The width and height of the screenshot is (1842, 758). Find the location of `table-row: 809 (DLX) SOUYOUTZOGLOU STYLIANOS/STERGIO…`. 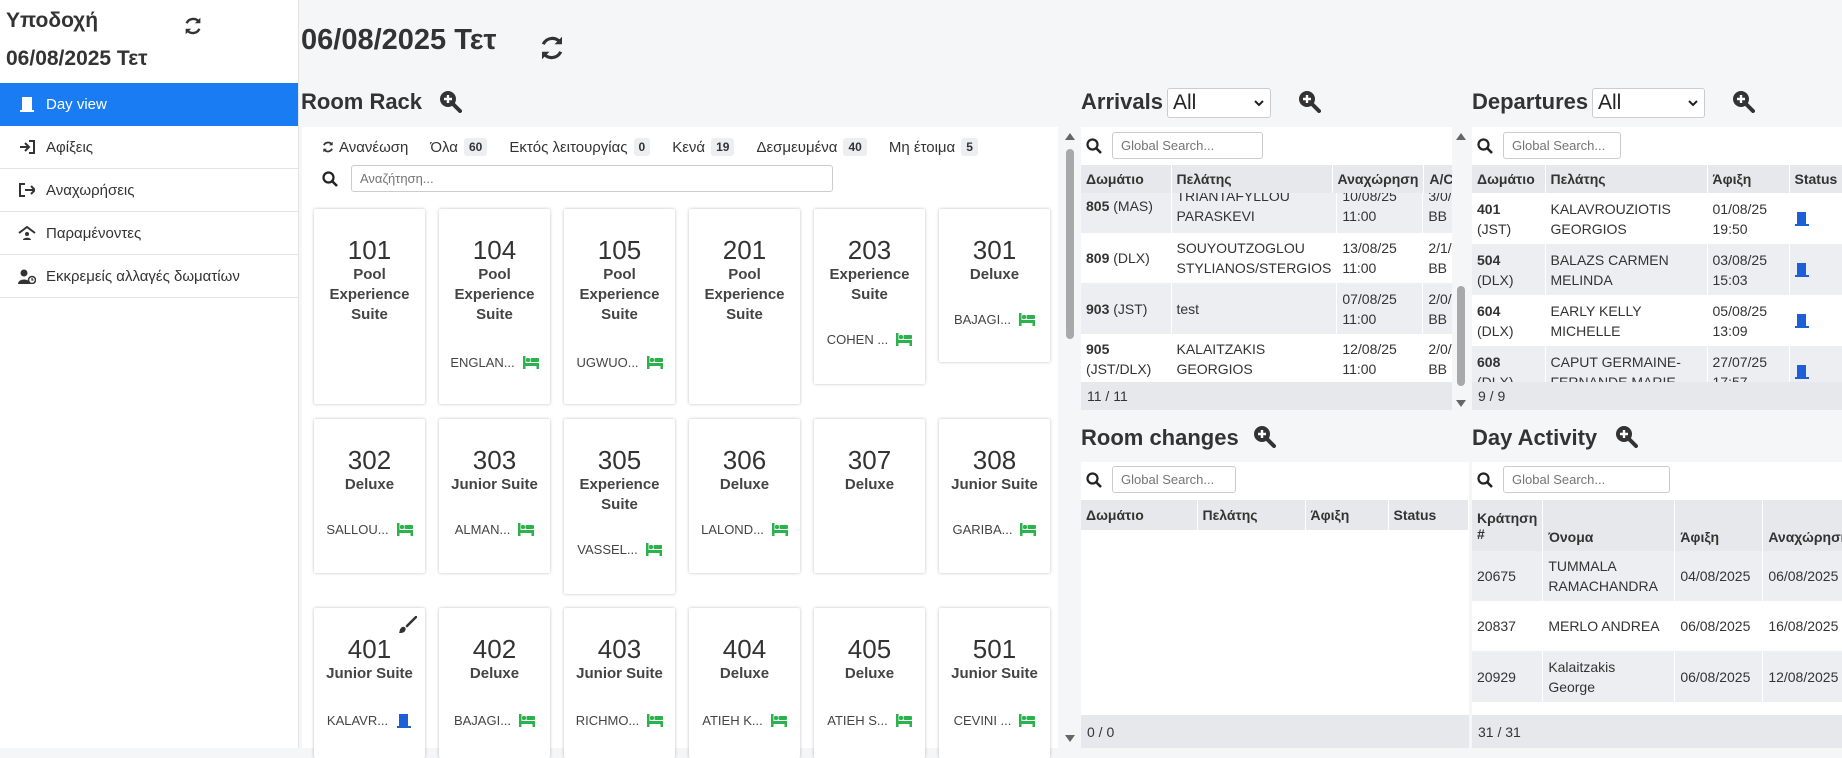

table-row: 809 (DLX) SOUYOUTZOGLOU STYLIANOS/STERGIO… is located at coordinates (1266, 258).